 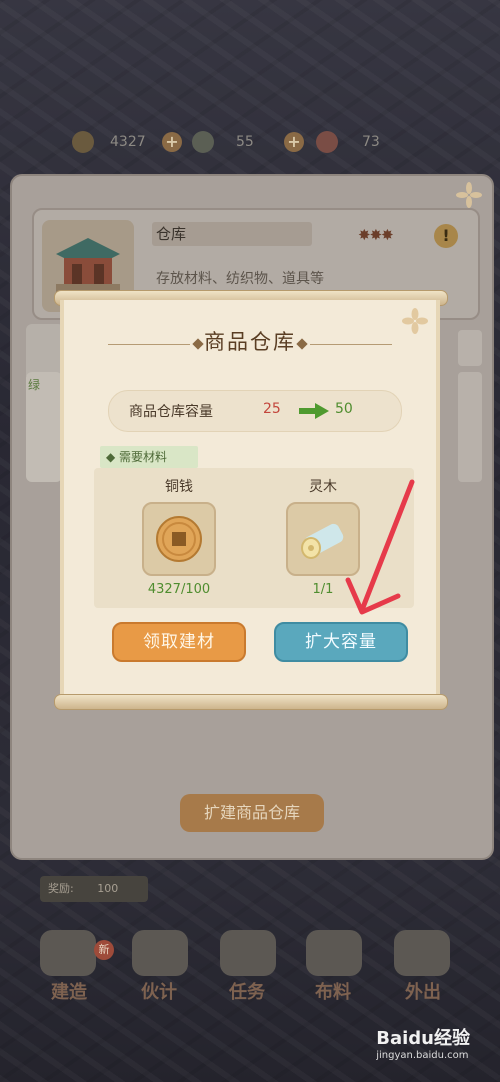 What do you see at coordinates (470, 348) in the screenshot?
I see `side-strip` at bounding box center [470, 348].